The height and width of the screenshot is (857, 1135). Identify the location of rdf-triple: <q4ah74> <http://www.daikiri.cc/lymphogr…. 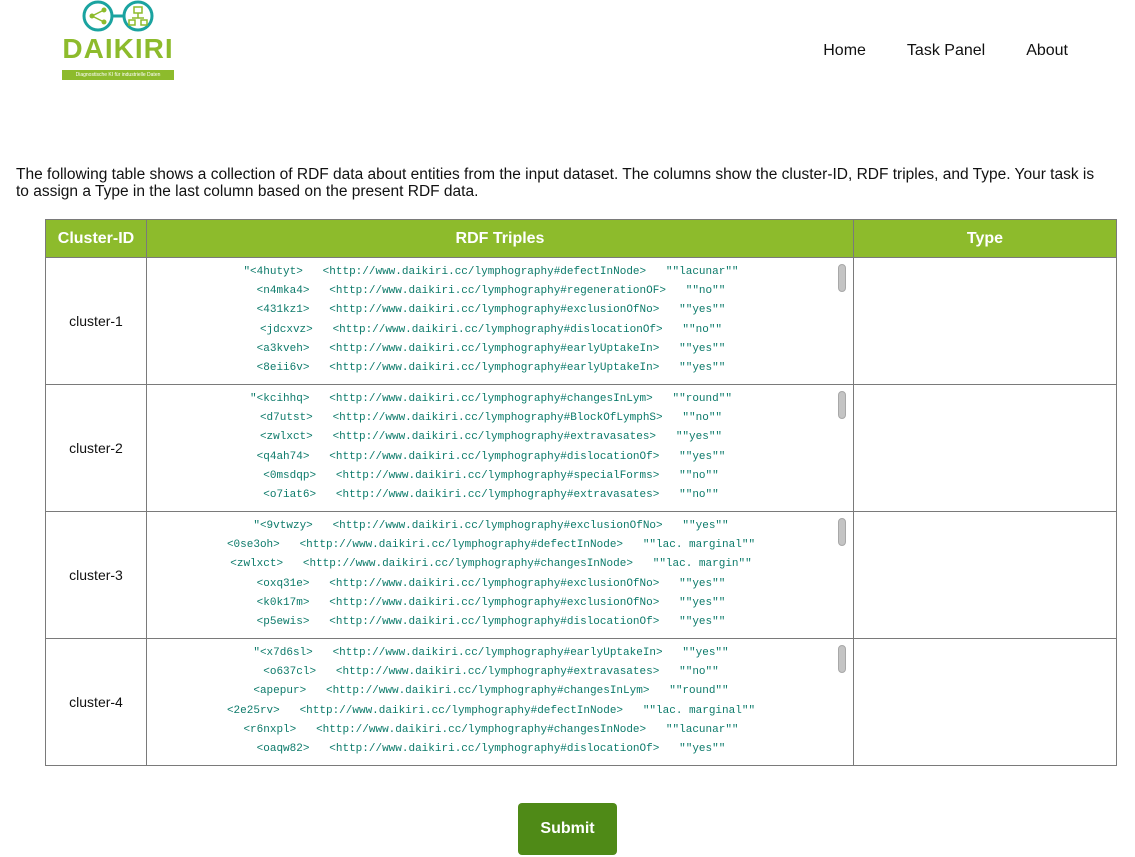
(491, 456).